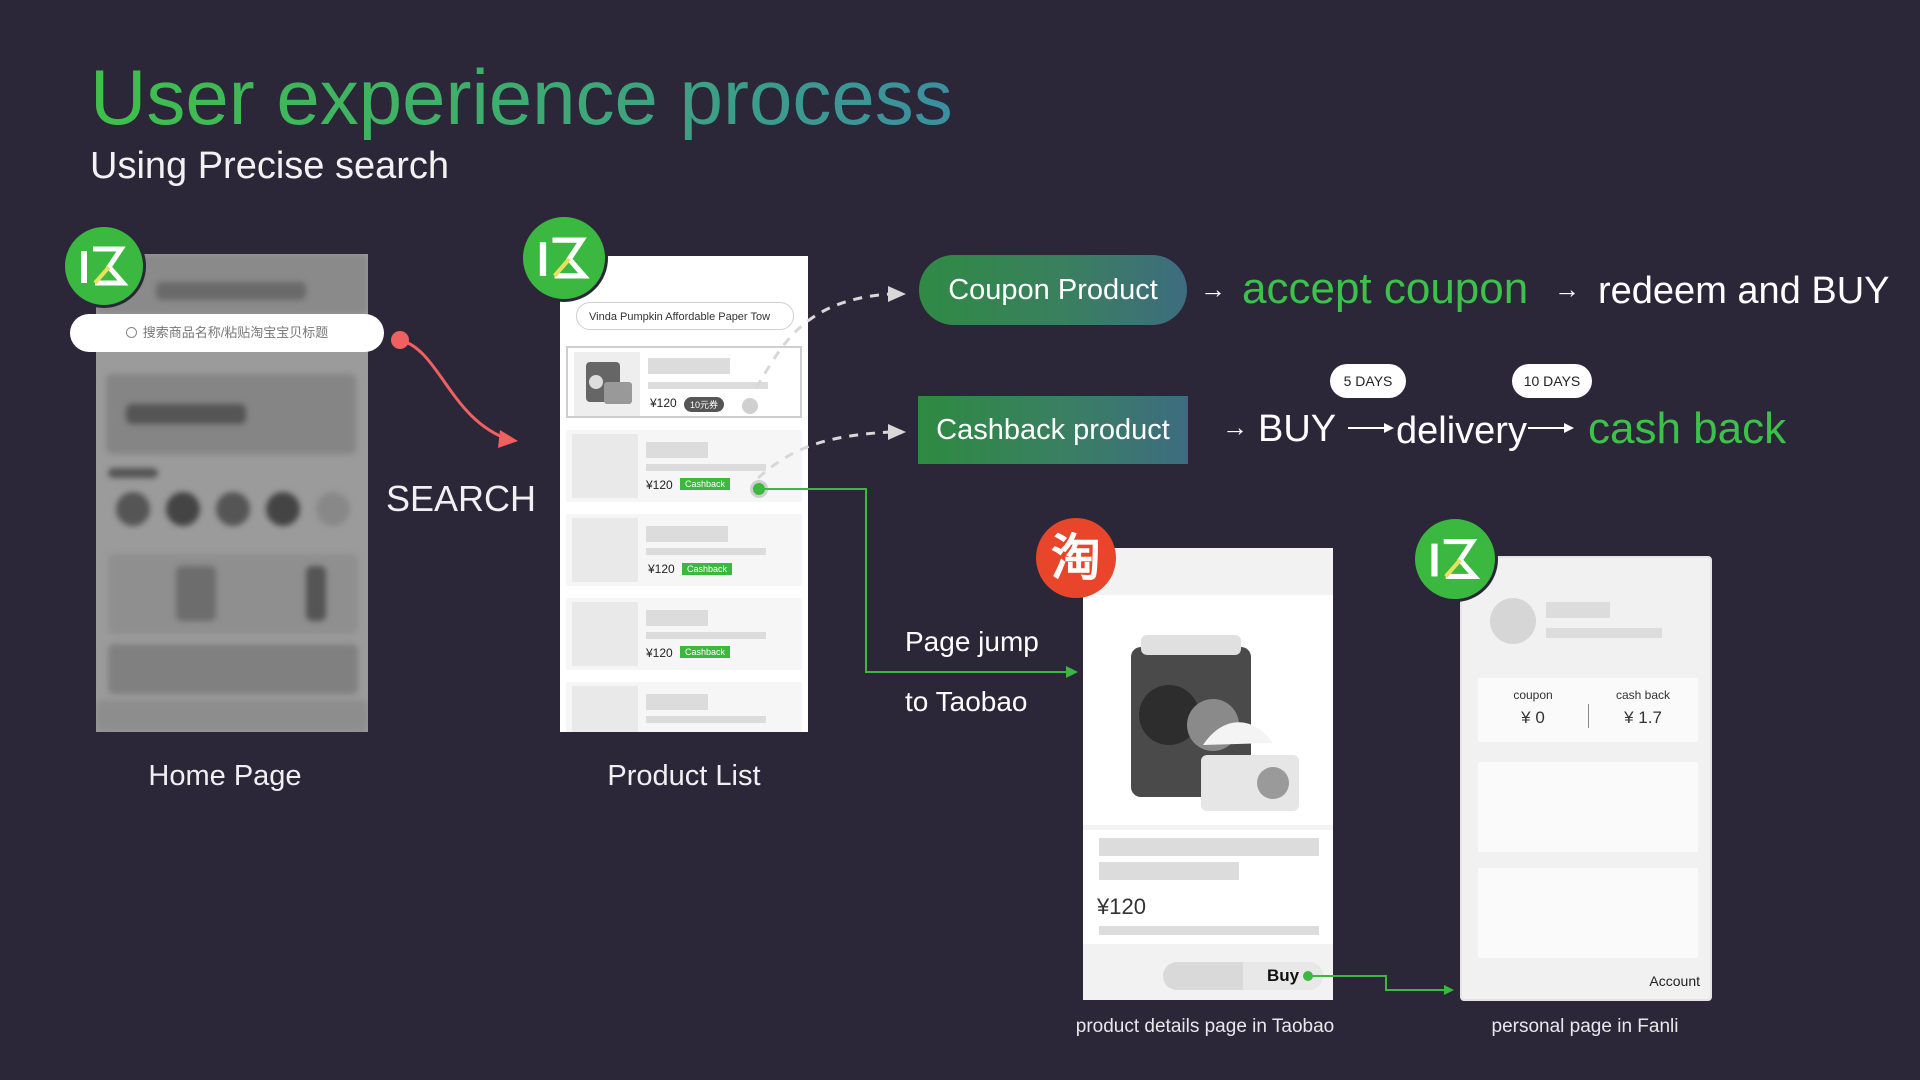 This screenshot has height=1080, width=1920. I want to click on buy-step: BUY, so click(1297, 429).